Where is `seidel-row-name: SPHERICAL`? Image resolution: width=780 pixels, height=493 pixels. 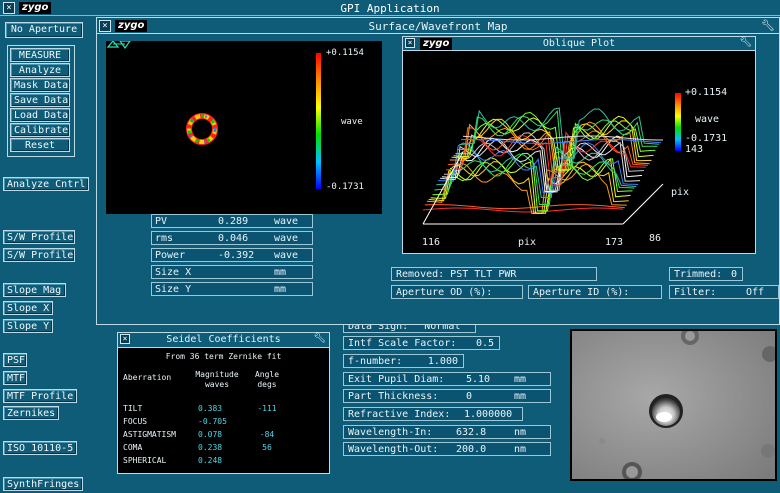 seidel-row-name: SPHERICAL is located at coordinates (145, 460).